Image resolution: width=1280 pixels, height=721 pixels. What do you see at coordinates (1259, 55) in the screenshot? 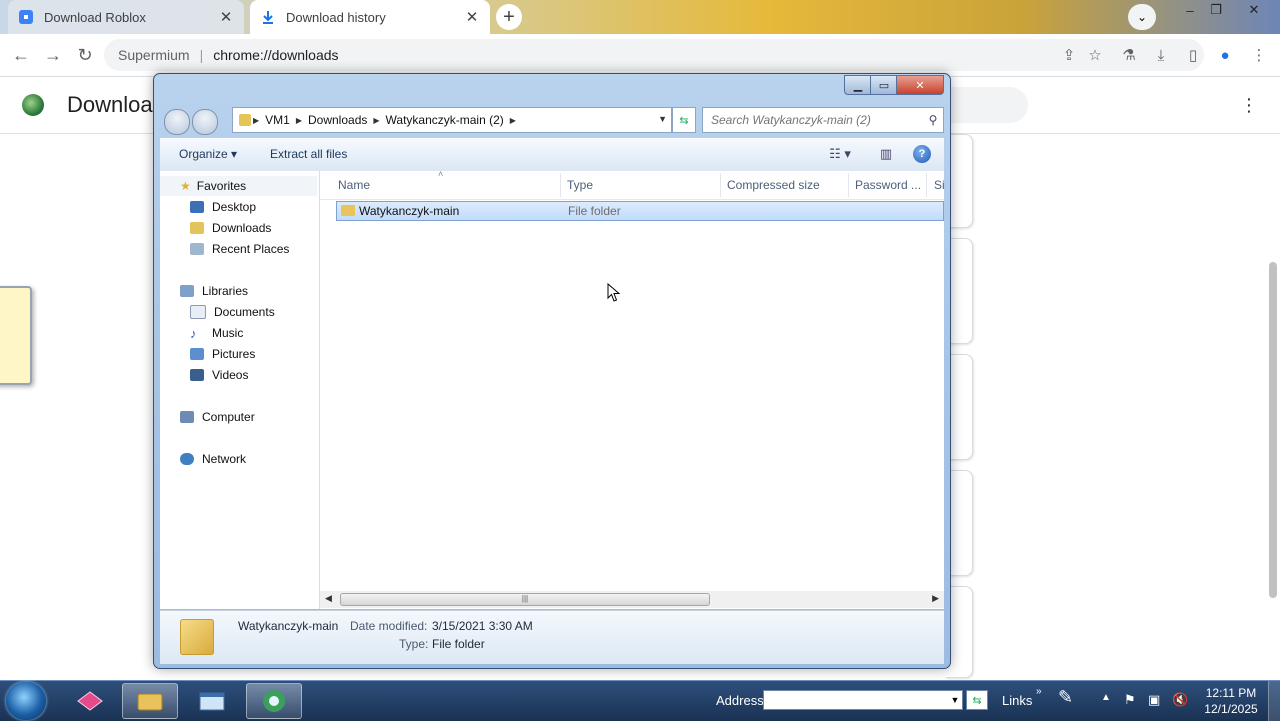
I see `menu-icon: ⋮` at bounding box center [1259, 55].